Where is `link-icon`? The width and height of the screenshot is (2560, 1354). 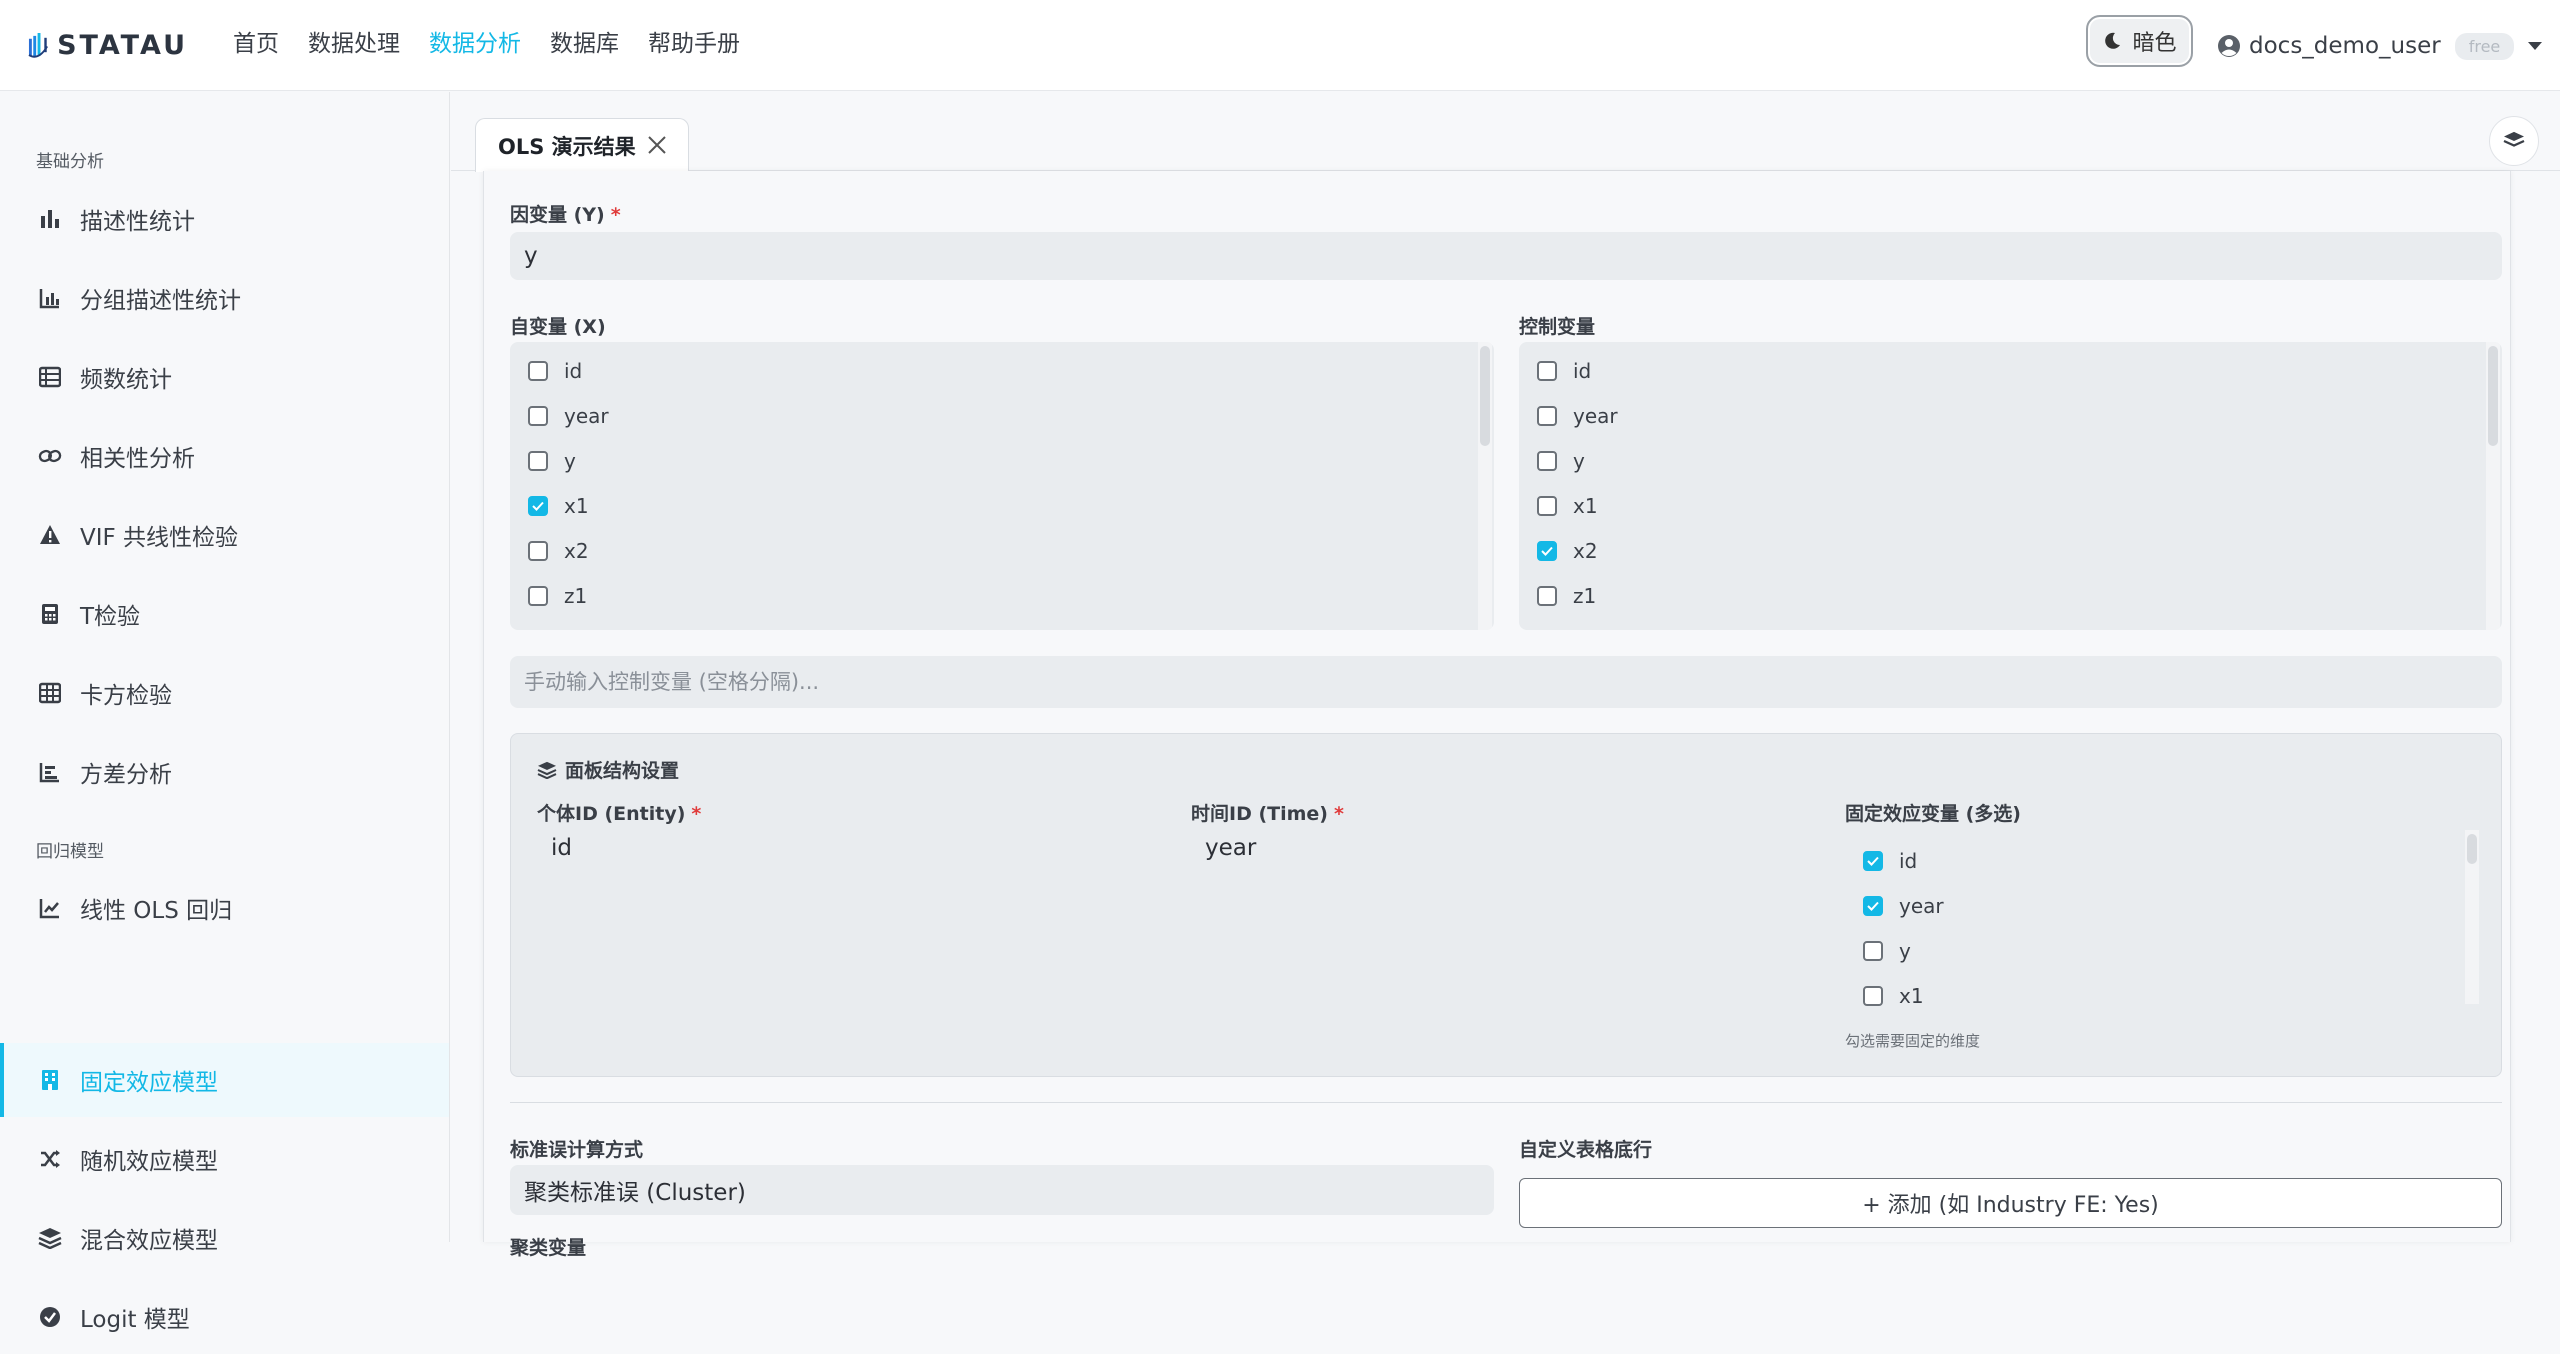
link-icon is located at coordinates (50, 456).